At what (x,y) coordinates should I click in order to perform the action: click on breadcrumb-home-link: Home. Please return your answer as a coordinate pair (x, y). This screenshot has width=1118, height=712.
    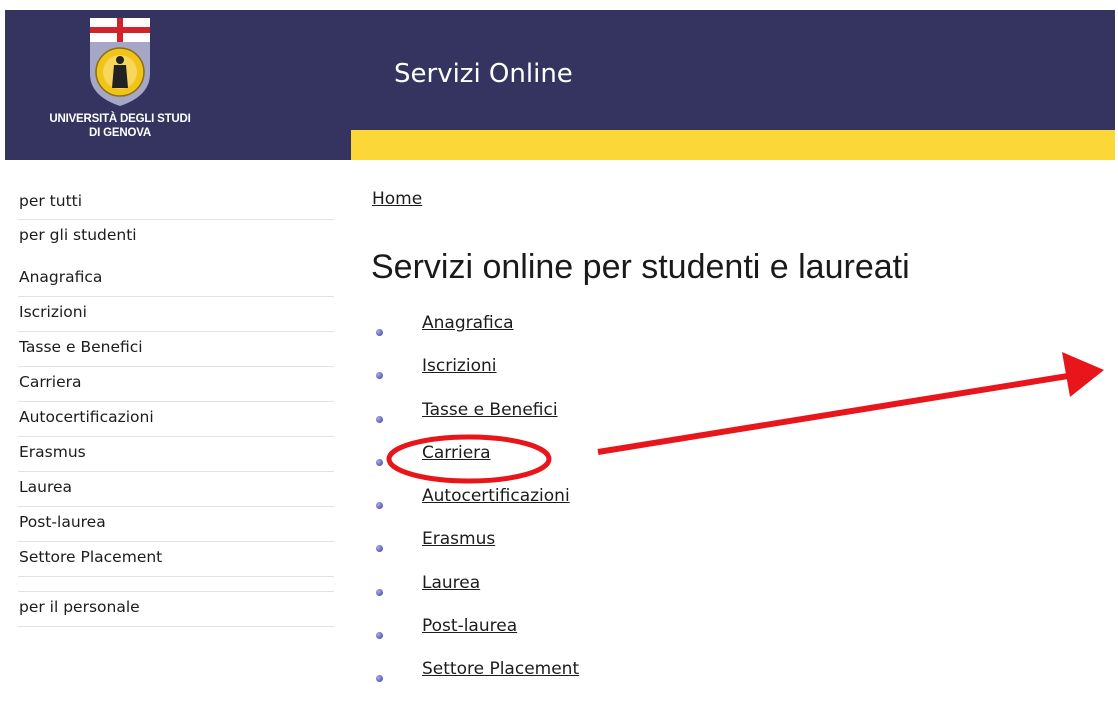
    Looking at the image, I should click on (397, 199).